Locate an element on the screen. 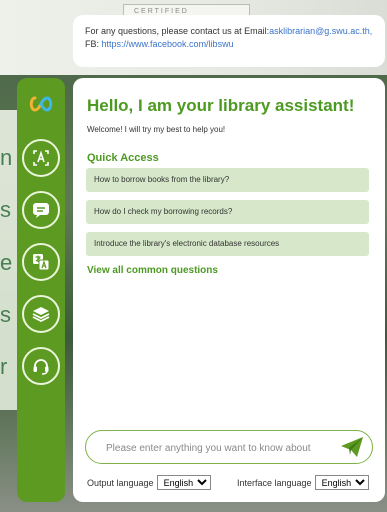  sidebar-rail is located at coordinates (41, 290).